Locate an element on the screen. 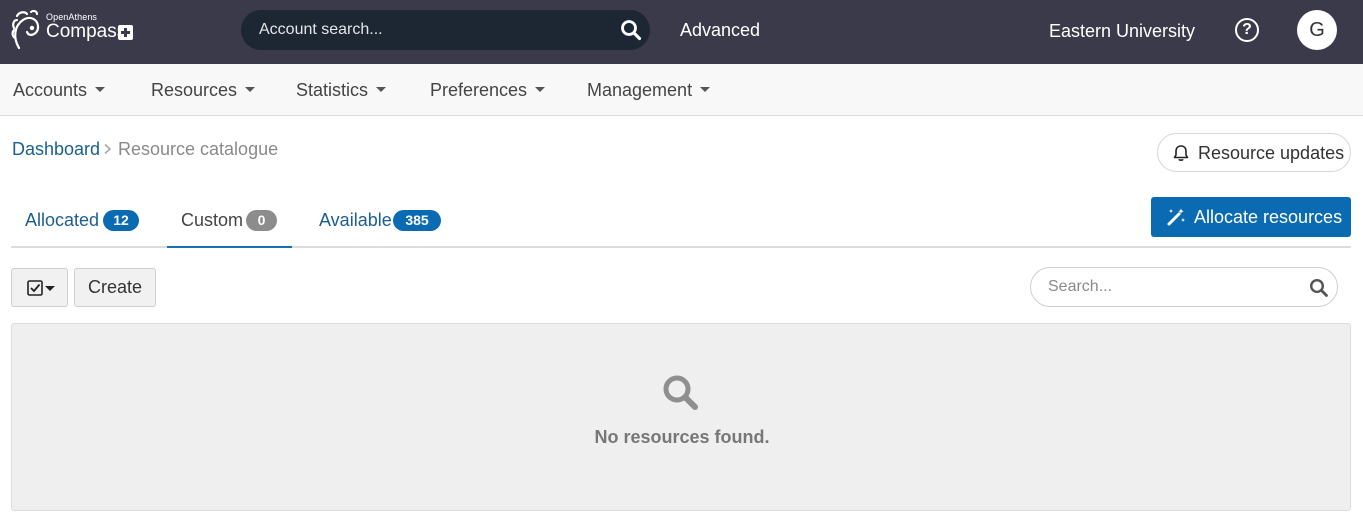 This screenshot has height=520, width=1363. empty-message: No resources found. is located at coordinates (682, 437).